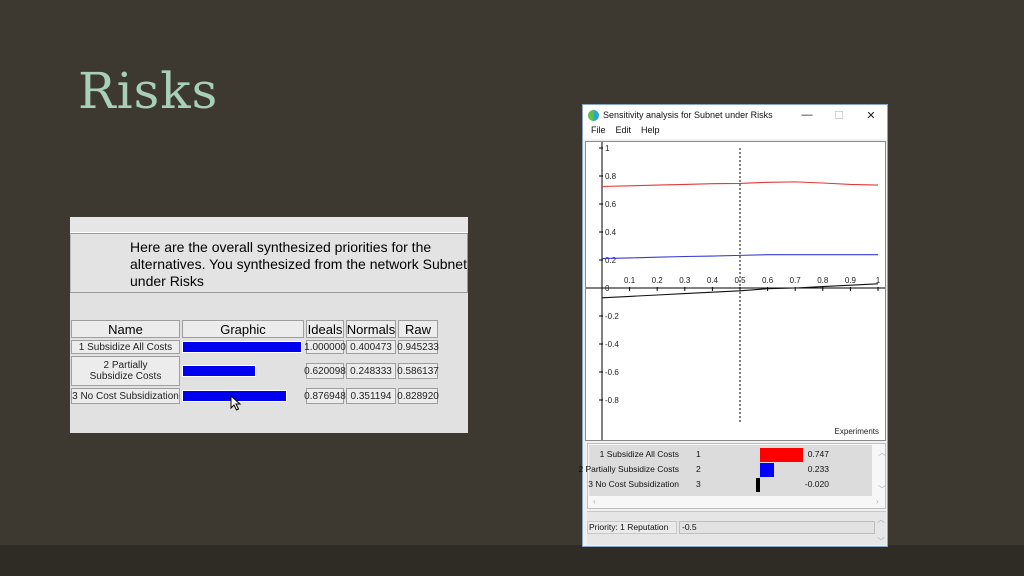 Image resolution: width=1024 pixels, height=576 pixels. Describe the element at coordinates (325, 396) in the screenshot. I see `ideals-value: 0.876948` at that location.